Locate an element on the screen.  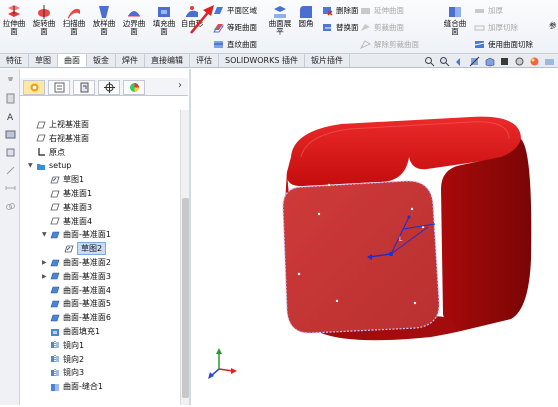
tab-surfaces: 曲面 is located at coordinates (72, 60).